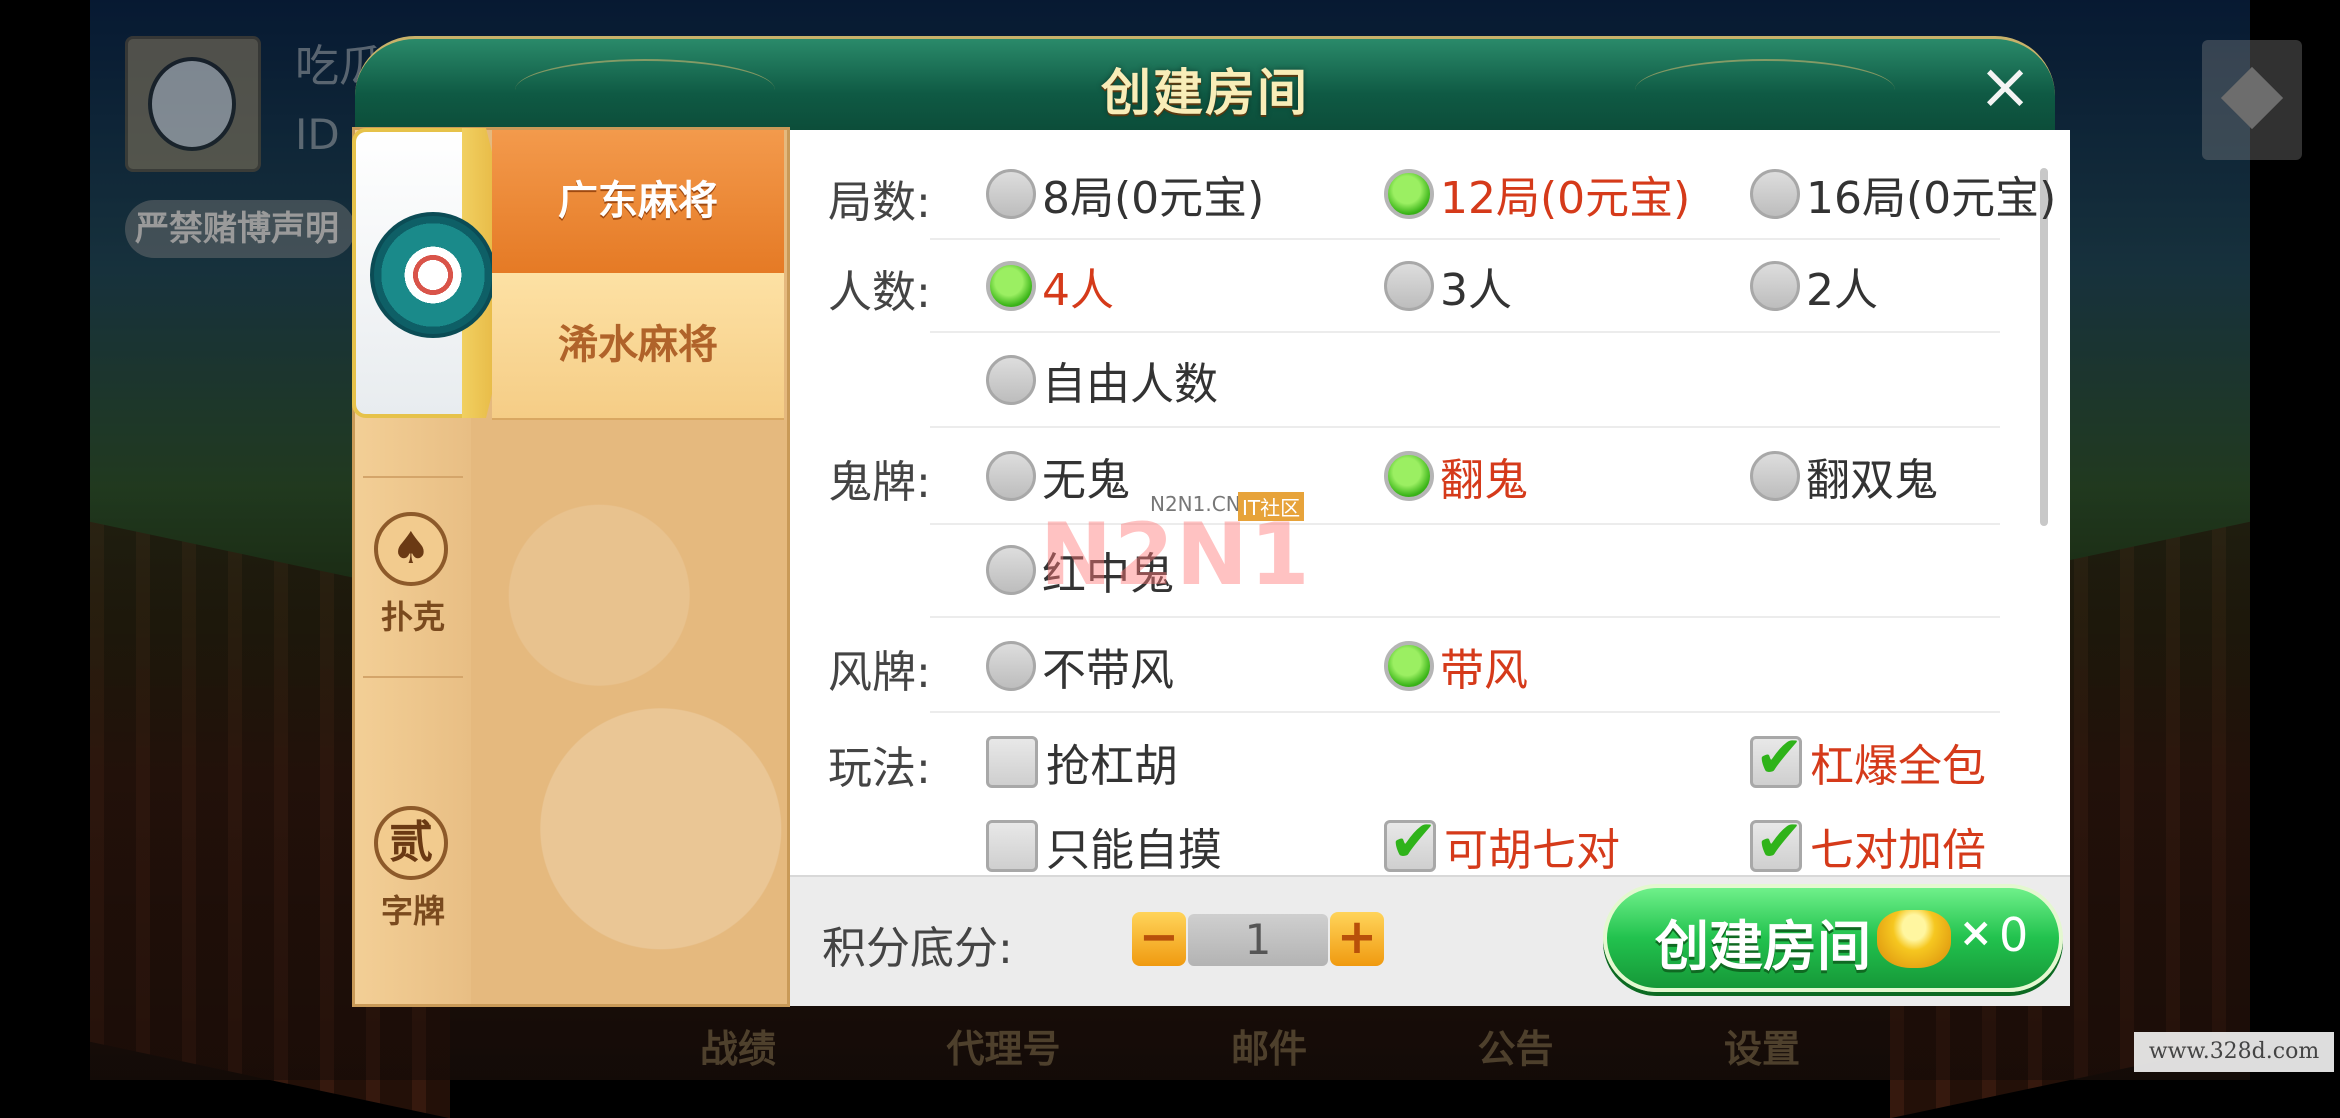 The width and height of the screenshot is (2340, 1118). I want to click on rounds-option-8: 8局(0元宝), so click(1125, 194).